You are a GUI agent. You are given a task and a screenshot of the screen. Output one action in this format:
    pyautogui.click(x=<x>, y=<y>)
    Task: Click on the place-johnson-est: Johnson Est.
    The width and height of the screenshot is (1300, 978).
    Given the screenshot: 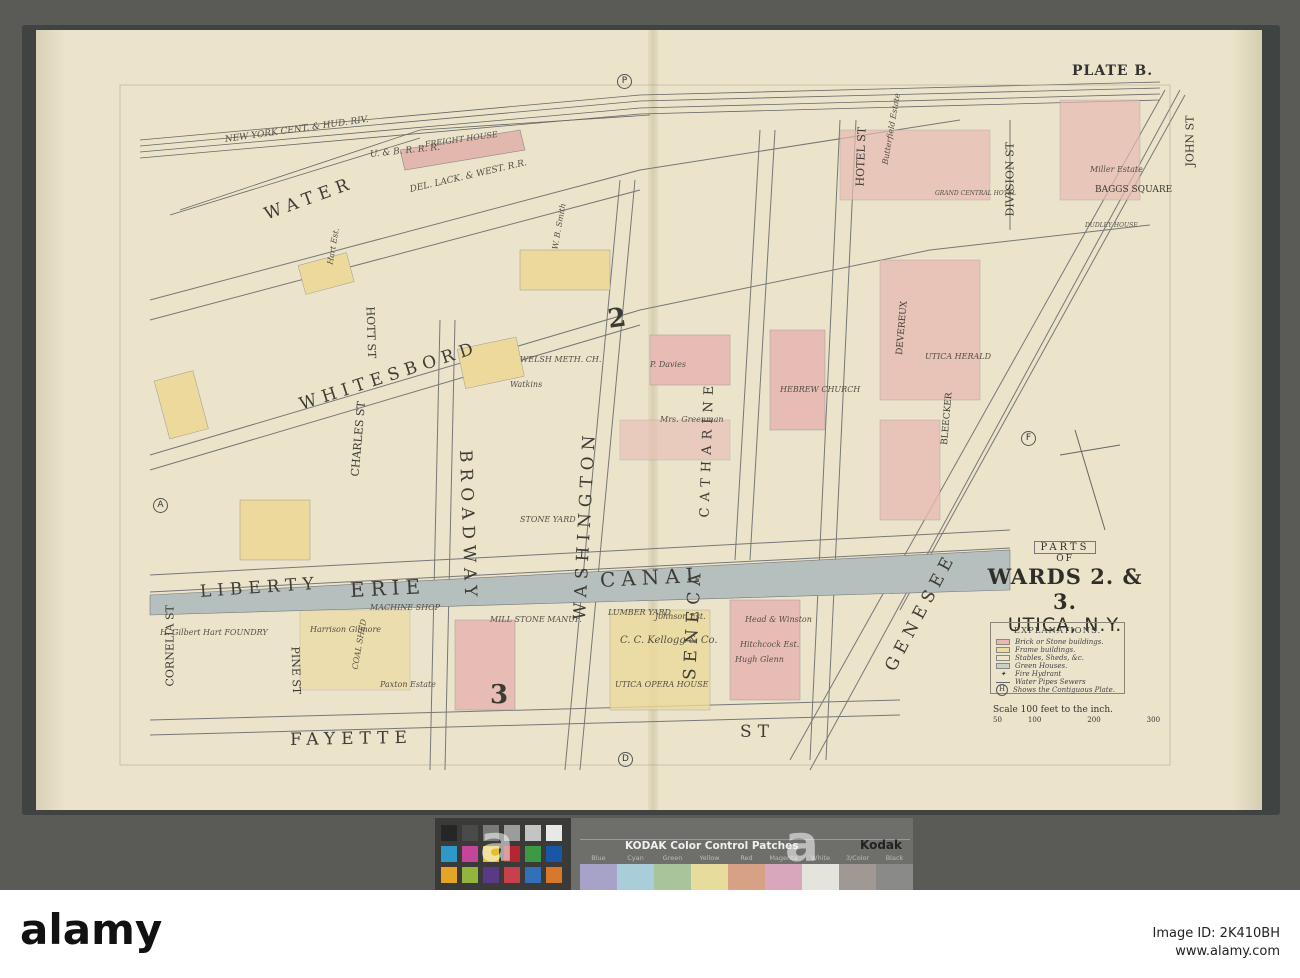 What is the action you would take?
    pyautogui.click(x=680, y=616)
    